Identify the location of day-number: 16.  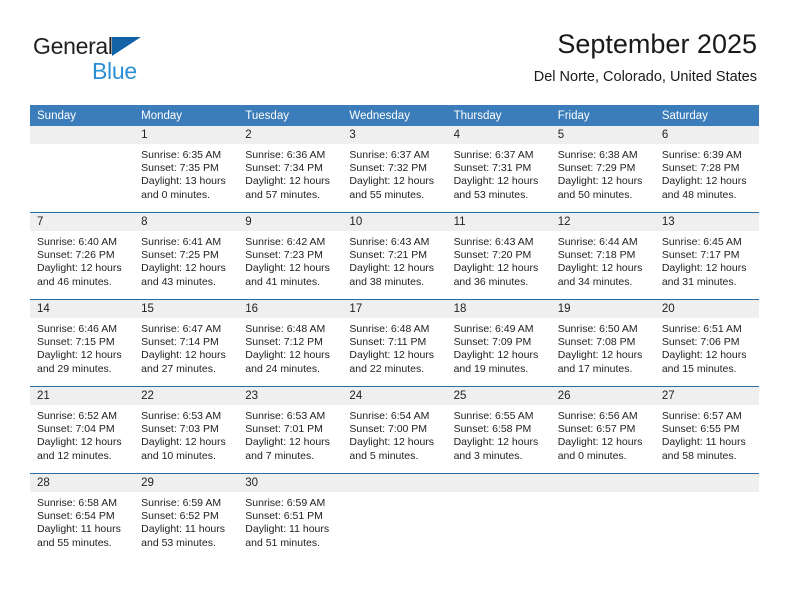
(290, 309).